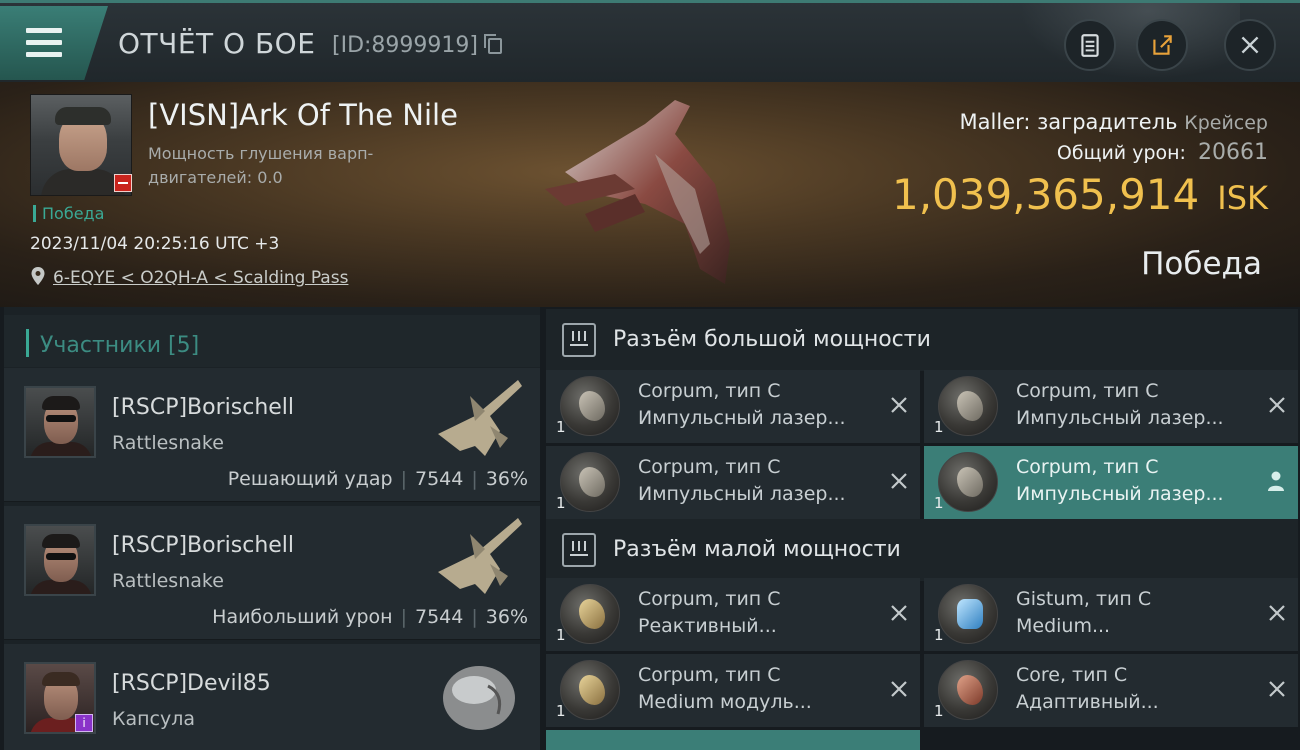 This screenshot has height=750, width=1300. I want to click on total-damage-value: 20661, so click(1233, 152).